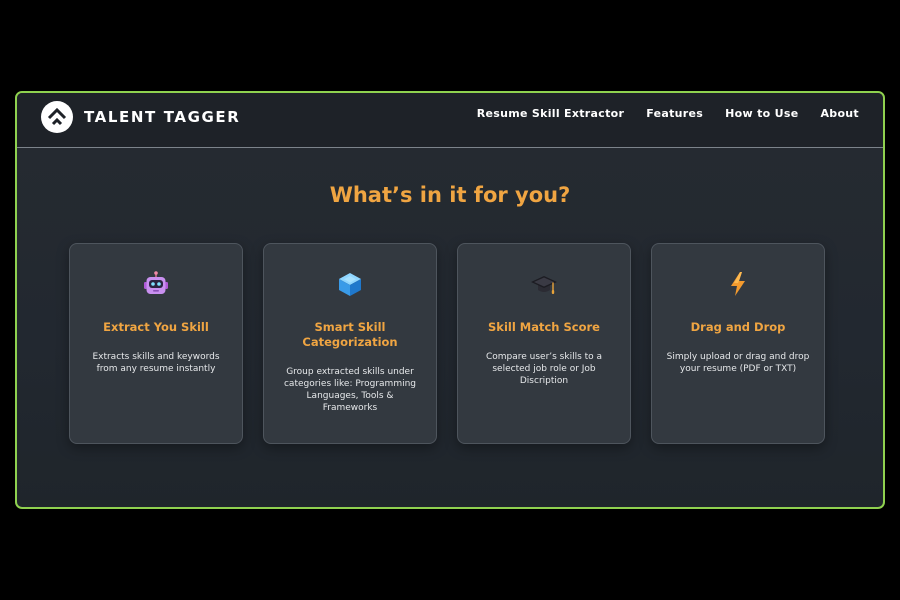 The image size is (900, 600). Describe the element at coordinates (544, 327) in the screenshot. I see `card-title: Skill Match Score` at that location.